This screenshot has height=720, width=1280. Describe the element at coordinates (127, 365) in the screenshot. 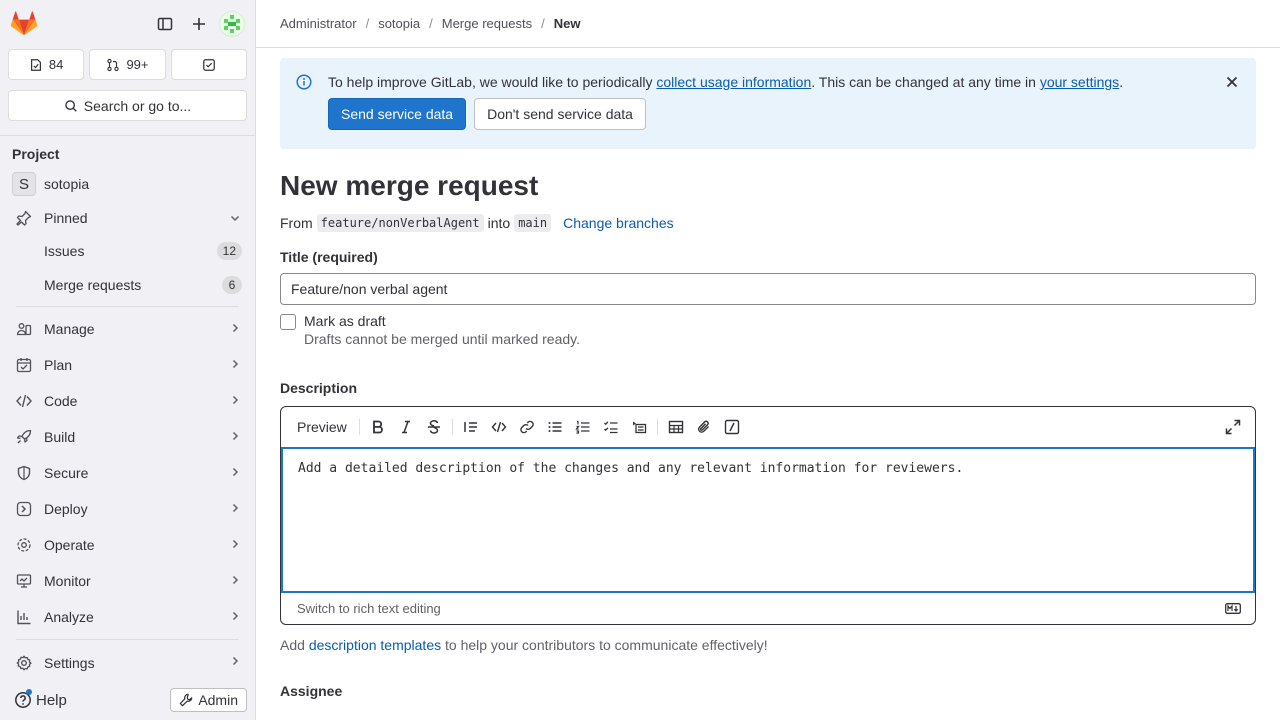

I see `sidebar-item-plan: Plan` at that location.